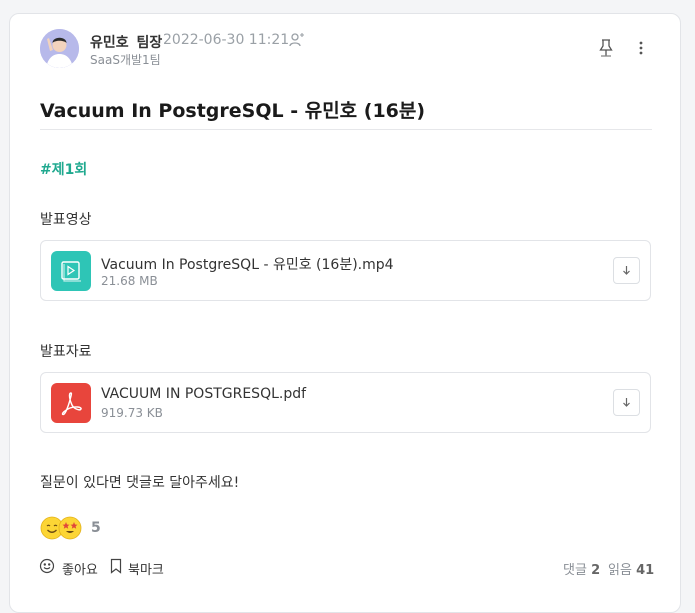  I want to click on file-size: 21.68 MB, so click(129, 281).